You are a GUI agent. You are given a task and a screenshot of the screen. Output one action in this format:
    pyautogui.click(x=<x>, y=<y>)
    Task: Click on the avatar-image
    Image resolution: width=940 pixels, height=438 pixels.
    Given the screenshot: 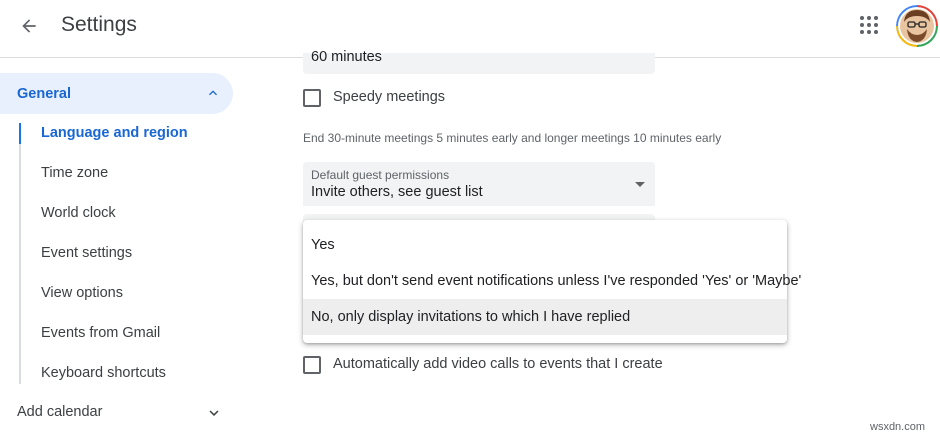 What is the action you would take?
    pyautogui.click(x=917, y=26)
    